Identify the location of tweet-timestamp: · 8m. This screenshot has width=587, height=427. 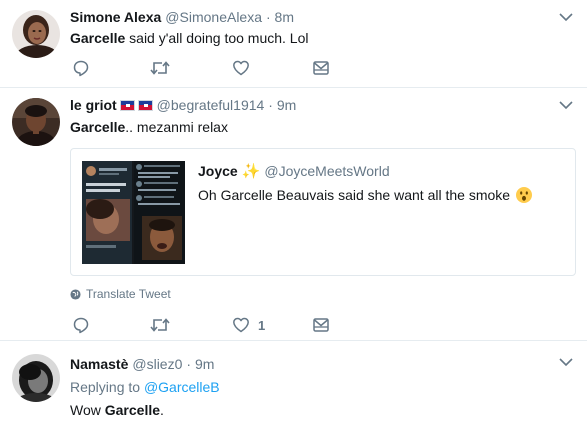
(280, 17).